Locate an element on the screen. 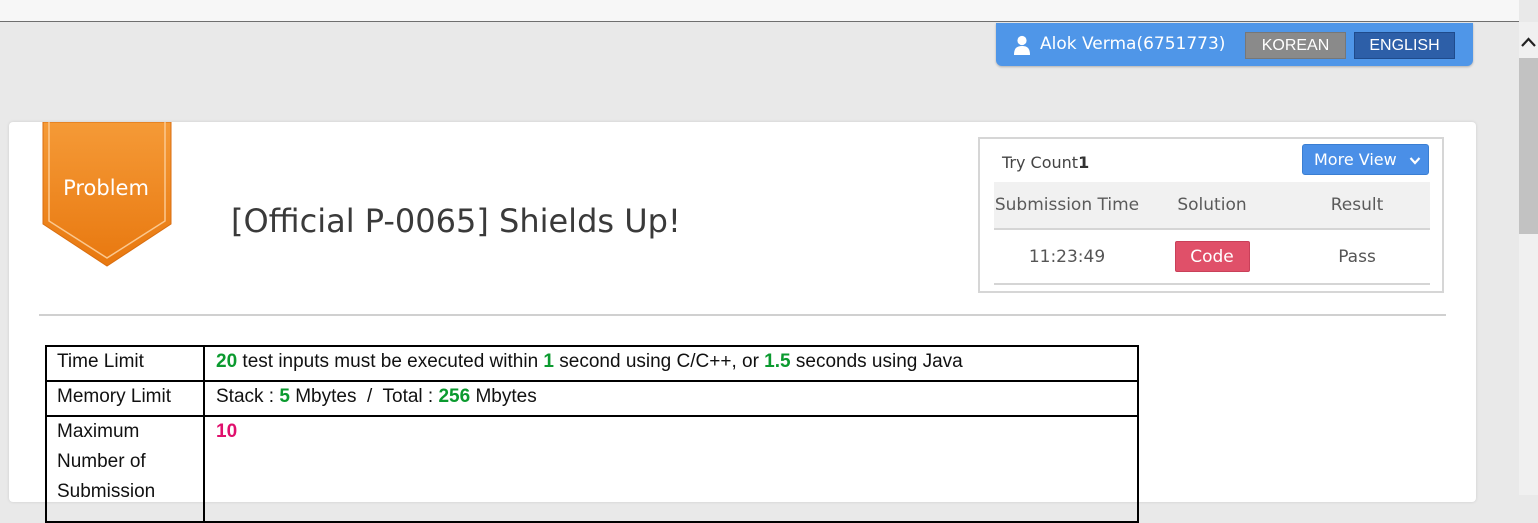  table-row: 11:23:49 Code Pass is located at coordinates (1212, 257).